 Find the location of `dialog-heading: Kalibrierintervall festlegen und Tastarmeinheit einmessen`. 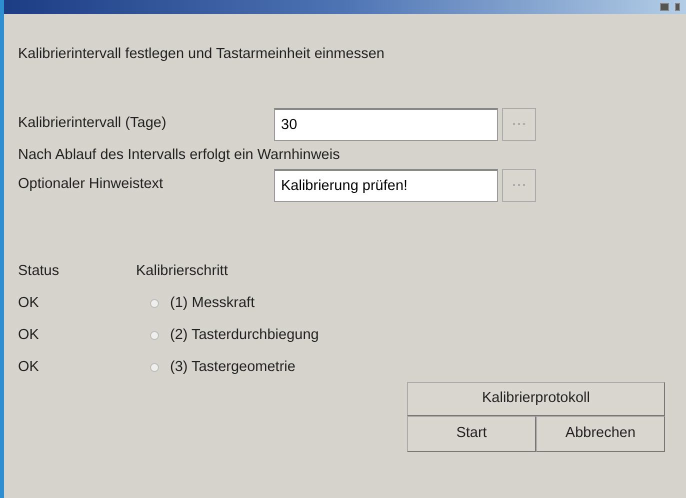

dialog-heading: Kalibrierintervall festlegen und Tastarmeinheit einmessen is located at coordinates (202, 54).